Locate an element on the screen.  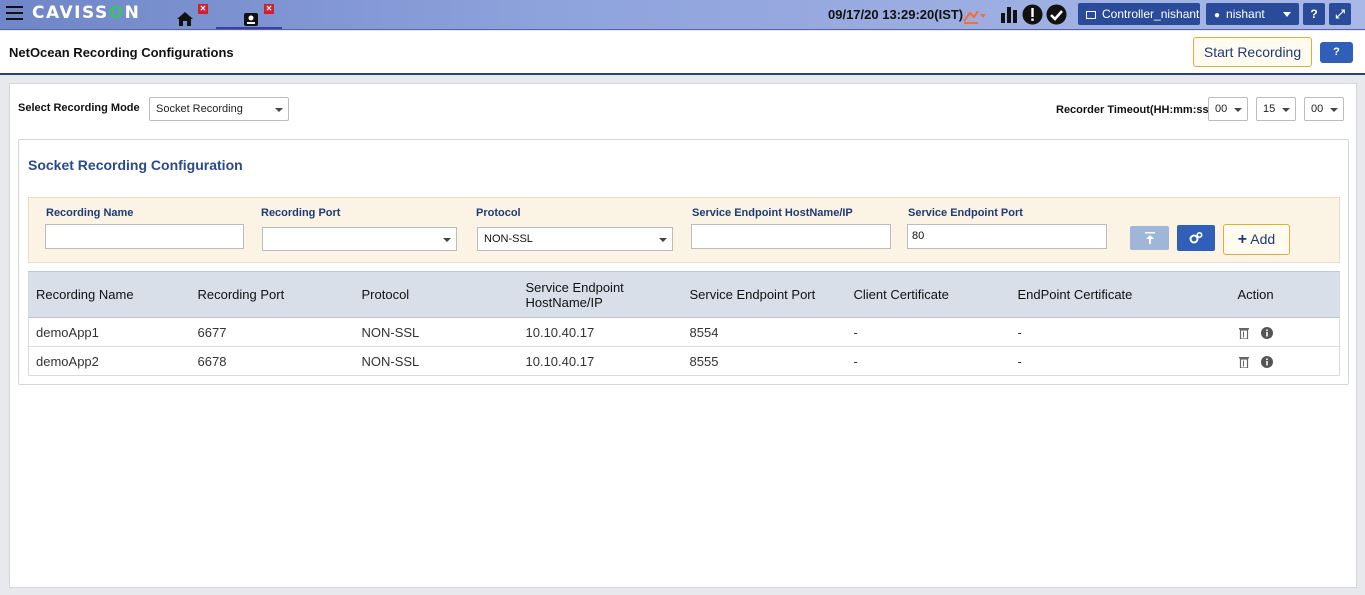
user-icon: ● is located at coordinates (1217, 15).